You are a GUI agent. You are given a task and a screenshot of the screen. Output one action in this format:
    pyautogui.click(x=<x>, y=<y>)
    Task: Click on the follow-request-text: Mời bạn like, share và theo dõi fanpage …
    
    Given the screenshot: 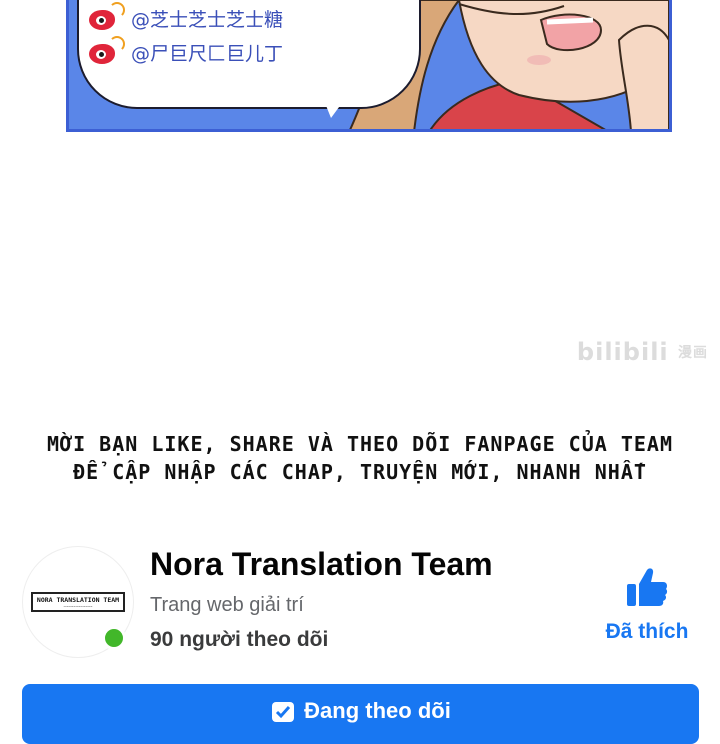 What is the action you would take?
    pyautogui.click(x=360, y=458)
    